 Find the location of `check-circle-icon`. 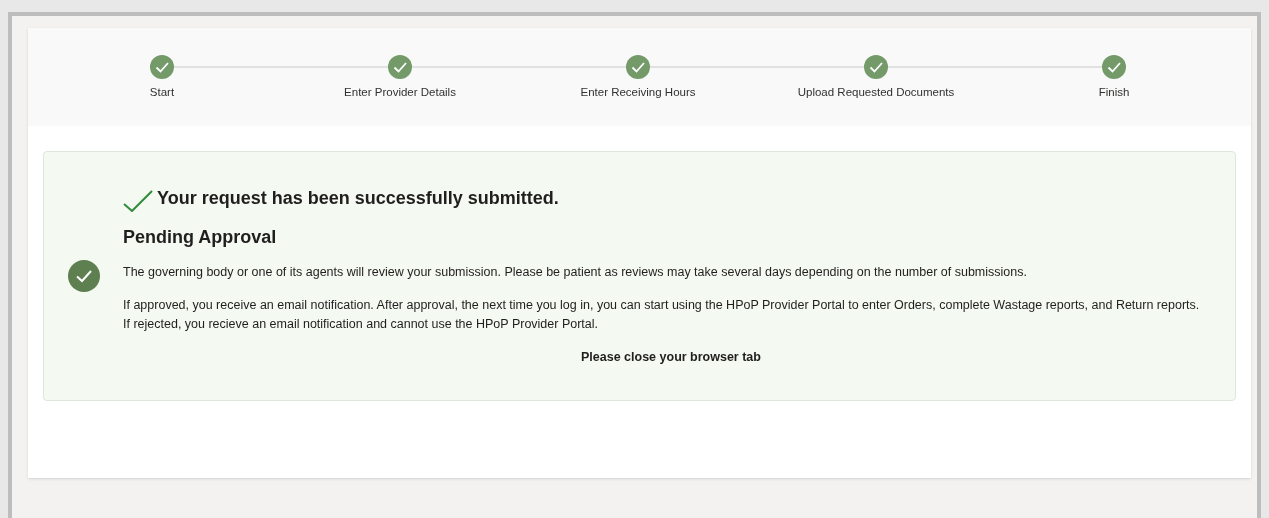

check-circle-icon is located at coordinates (83, 276).